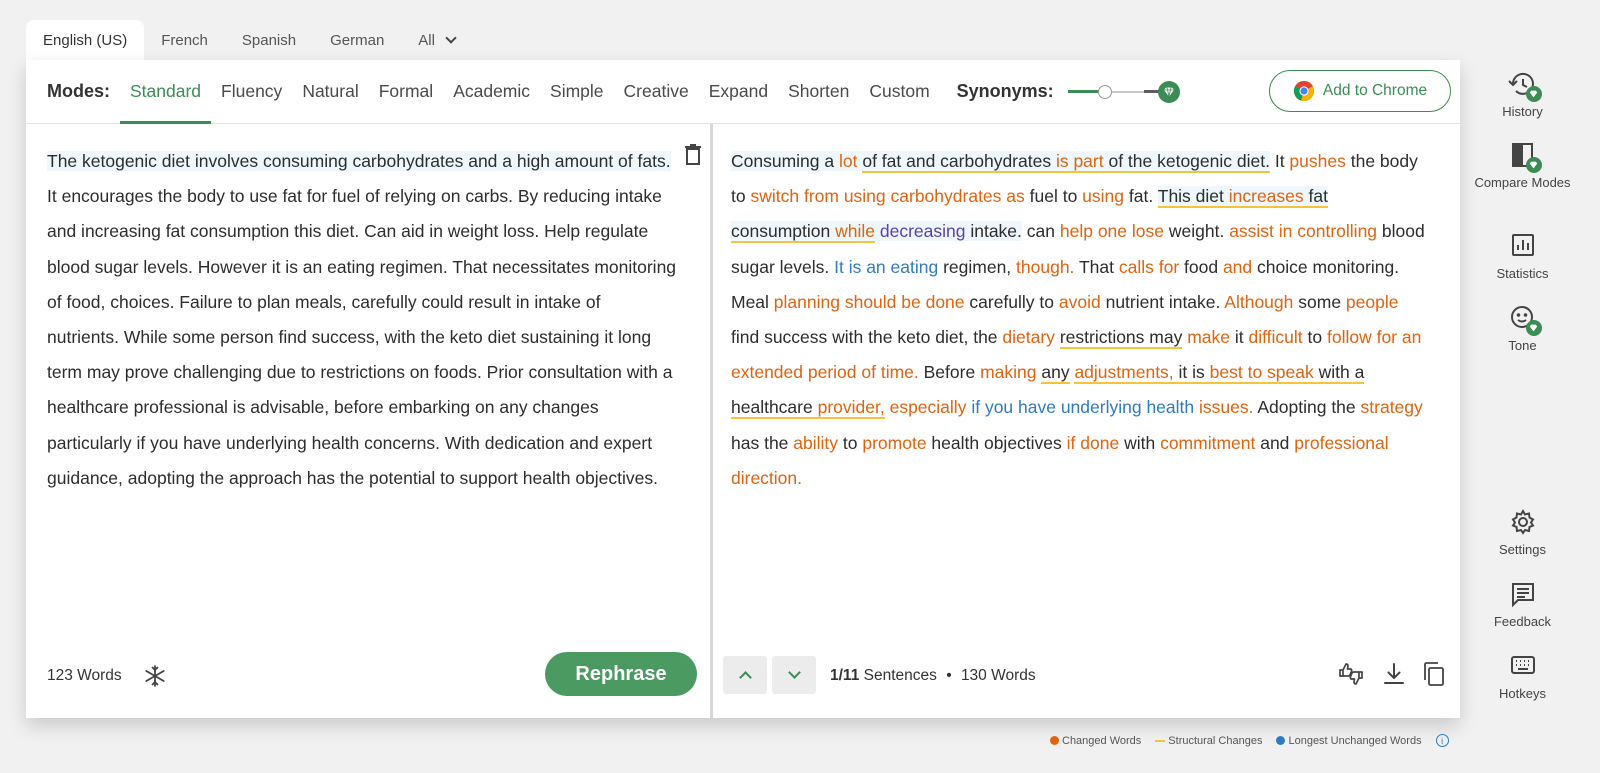  Describe the element at coordinates (1349, 741) in the screenshot. I see `legend-unchanged: Longest Unchanged Words` at that location.